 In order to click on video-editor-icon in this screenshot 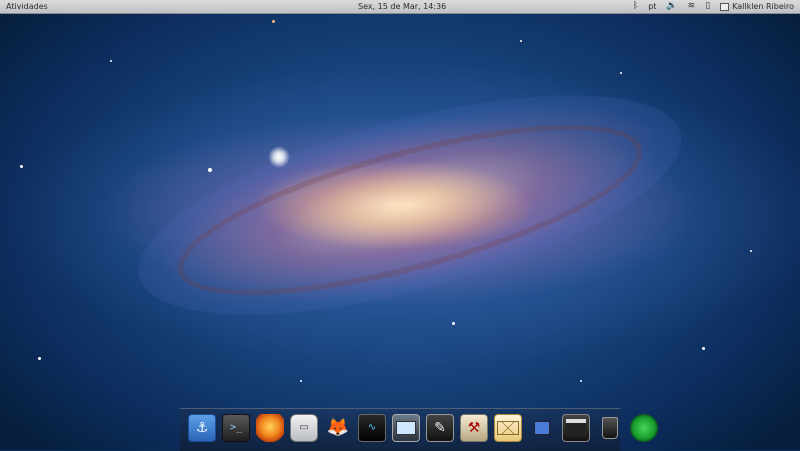, I will do `click(576, 428)`.